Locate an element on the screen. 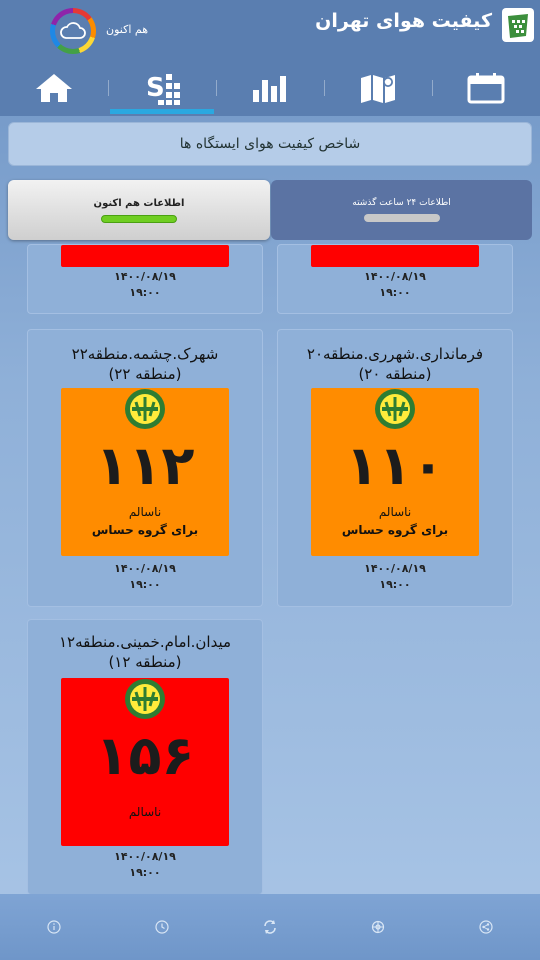  station-name: میدان.امام.خمینی.منطقه۱۲ is located at coordinates (145, 642).